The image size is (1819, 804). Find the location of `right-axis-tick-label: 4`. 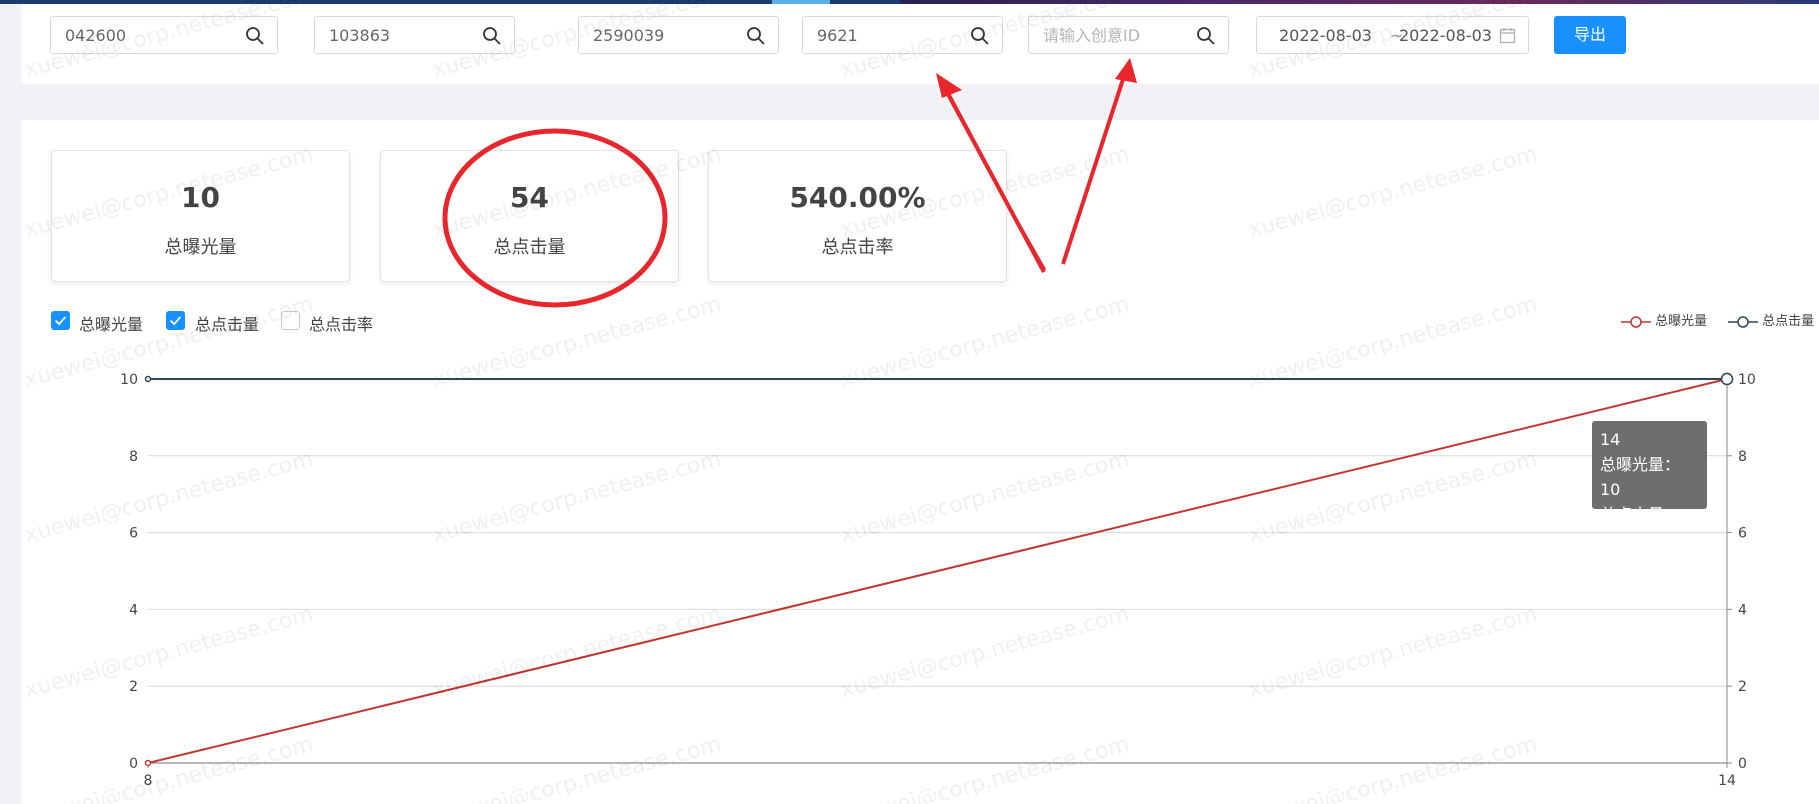

right-axis-tick-label: 4 is located at coordinates (1742, 610).